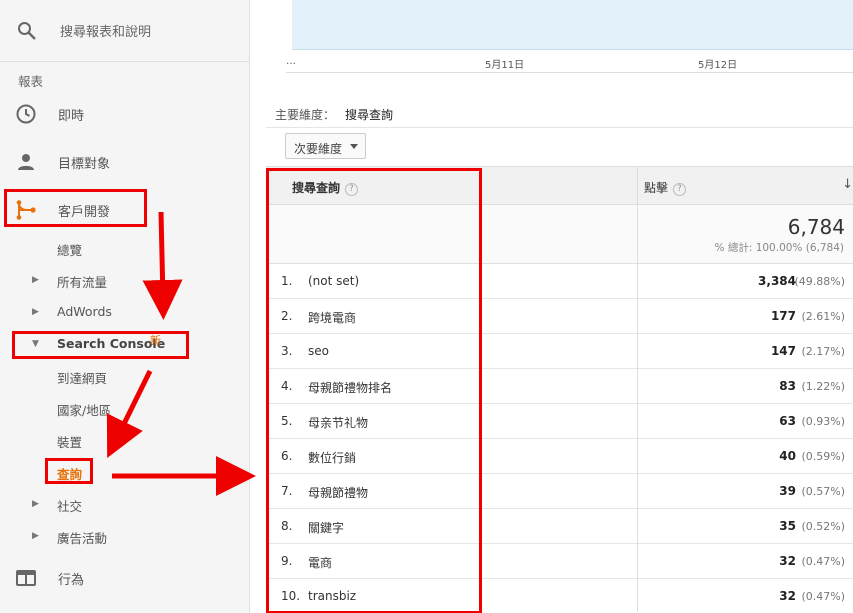  Describe the element at coordinates (162, 265) in the screenshot. I see `arrow-down` at that location.